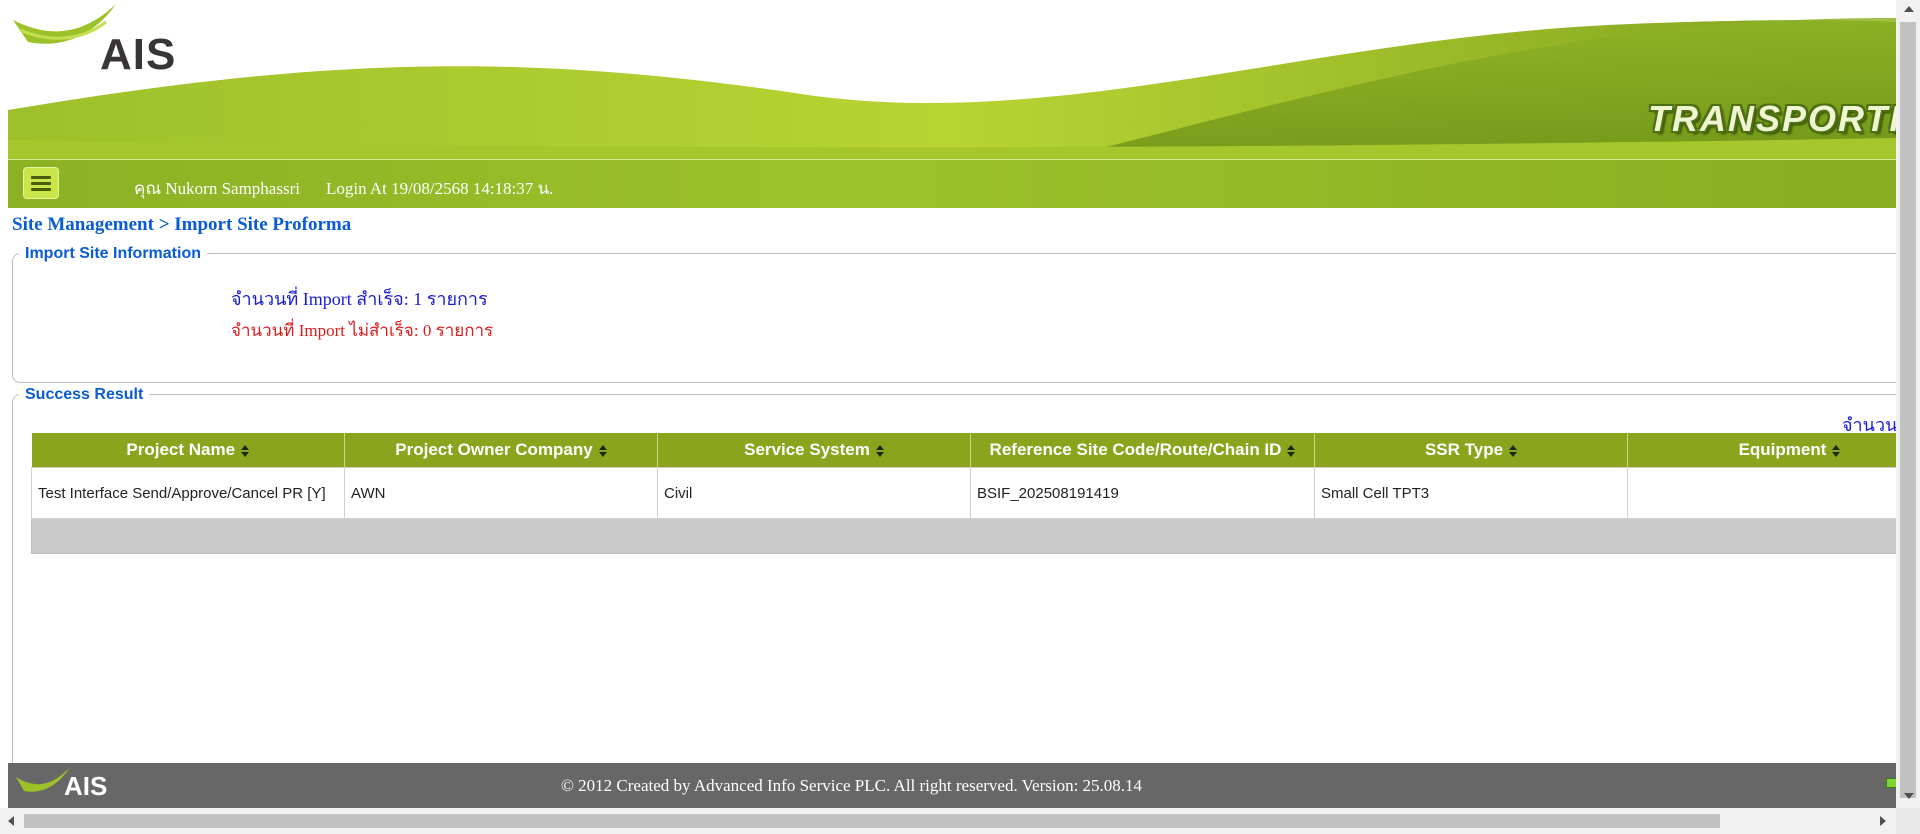 The height and width of the screenshot is (834, 1920). I want to click on scroll-left-icon, so click(11, 821).